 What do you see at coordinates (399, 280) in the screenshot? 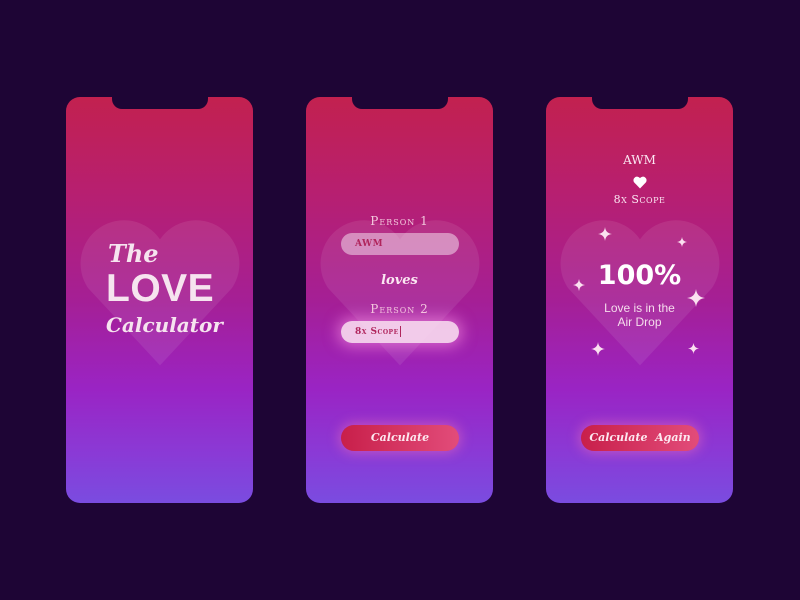
I see `loves-connector: loves` at bounding box center [399, 280].